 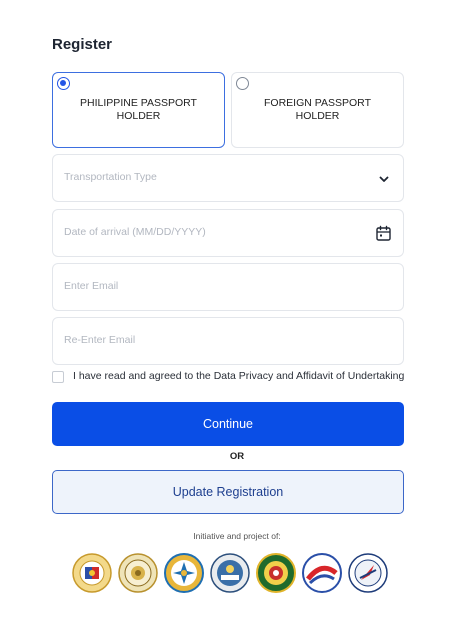 I want to click on philippine-passport-option: PHILIPPINE PASSPORT HOLDER, so click(x=138, y=110).